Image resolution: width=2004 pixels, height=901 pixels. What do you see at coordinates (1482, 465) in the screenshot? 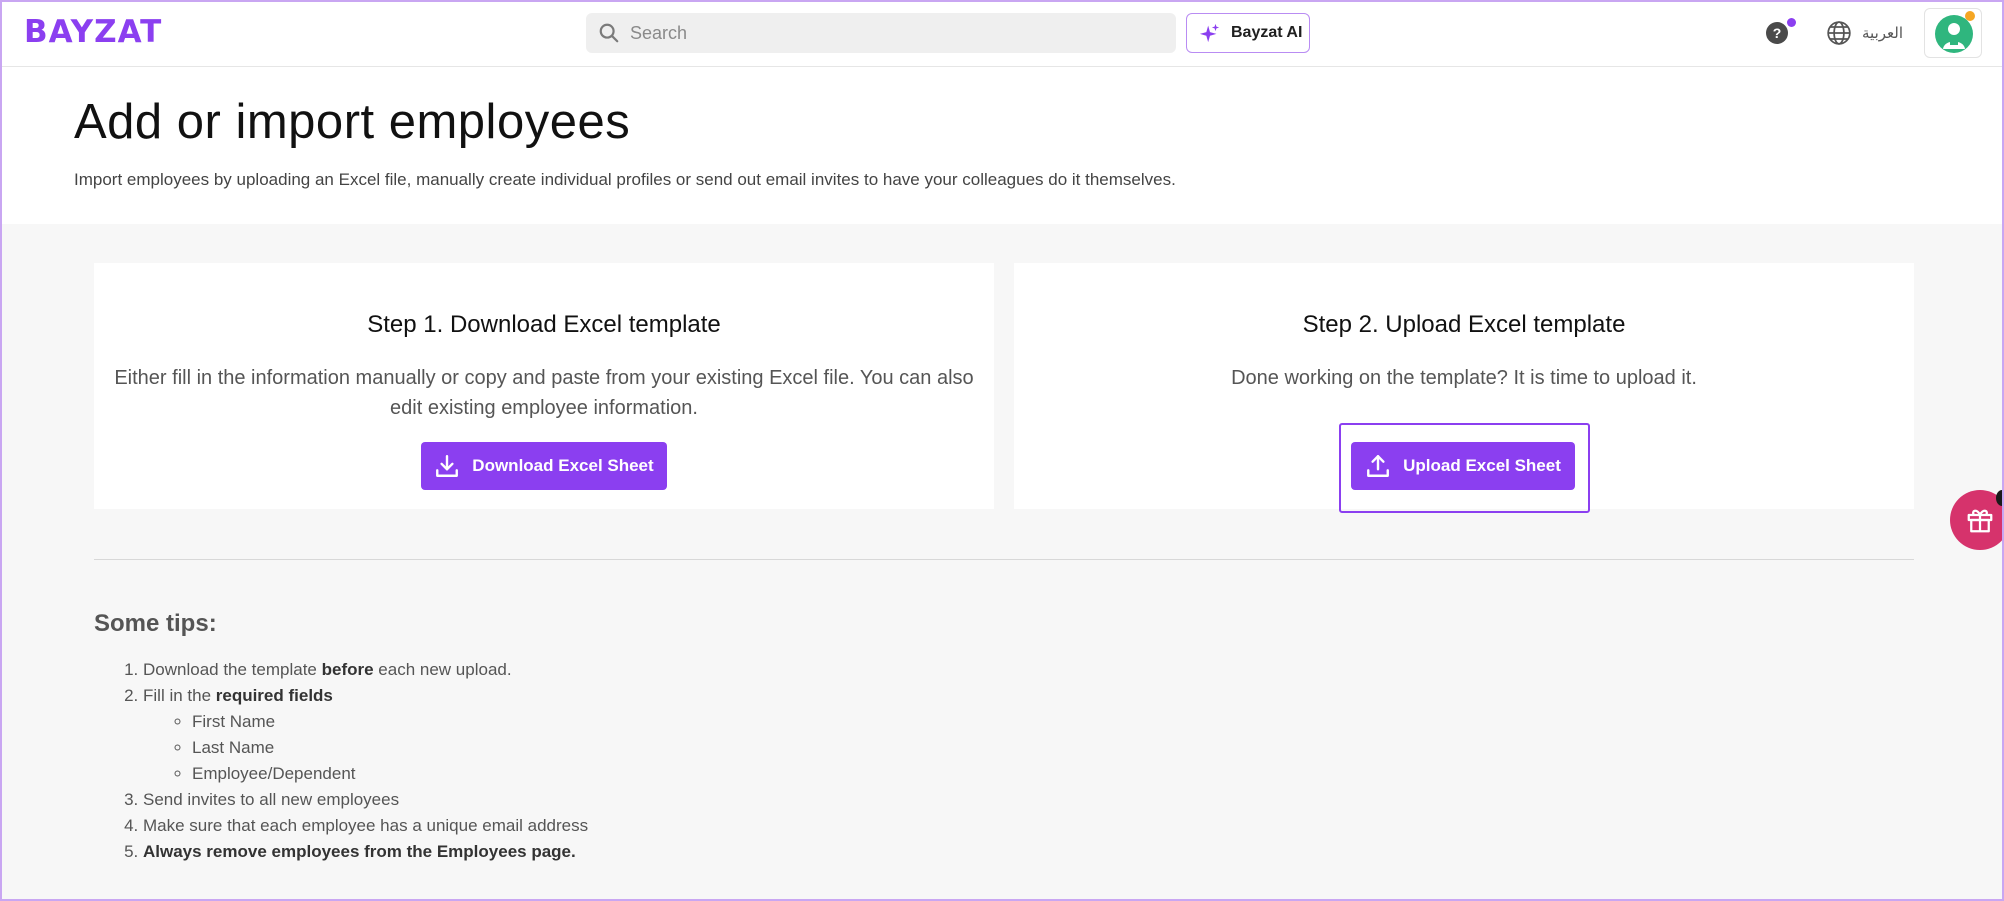
I see `upload-excel-label: Upload Excel Sheet` at bounding box center [1482, 465].